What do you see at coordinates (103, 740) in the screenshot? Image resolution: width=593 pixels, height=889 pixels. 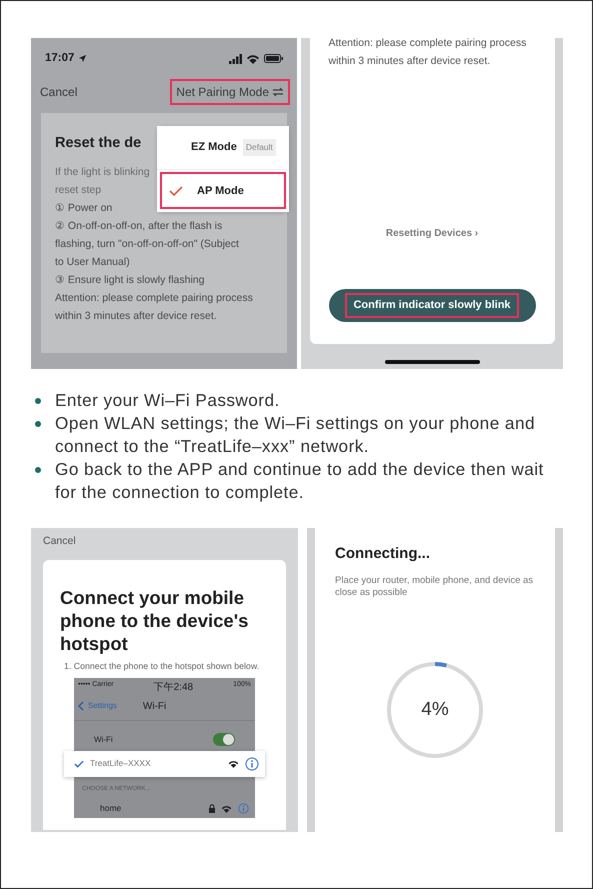 I see `wifi-label: Wi-Fi` at bounding box center [103, 740].